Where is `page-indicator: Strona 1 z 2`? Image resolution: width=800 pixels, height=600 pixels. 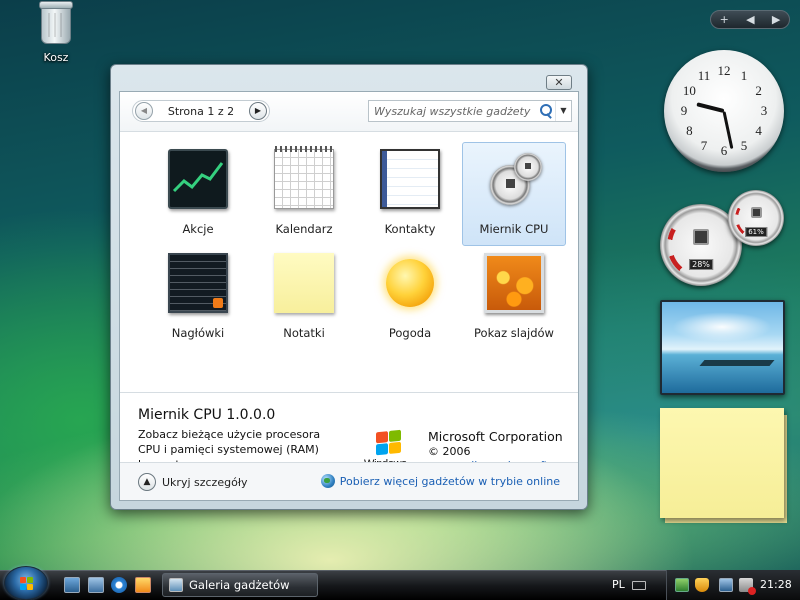 page-indicator: Strona 1 z 2 is located at coordinates (201, 111).